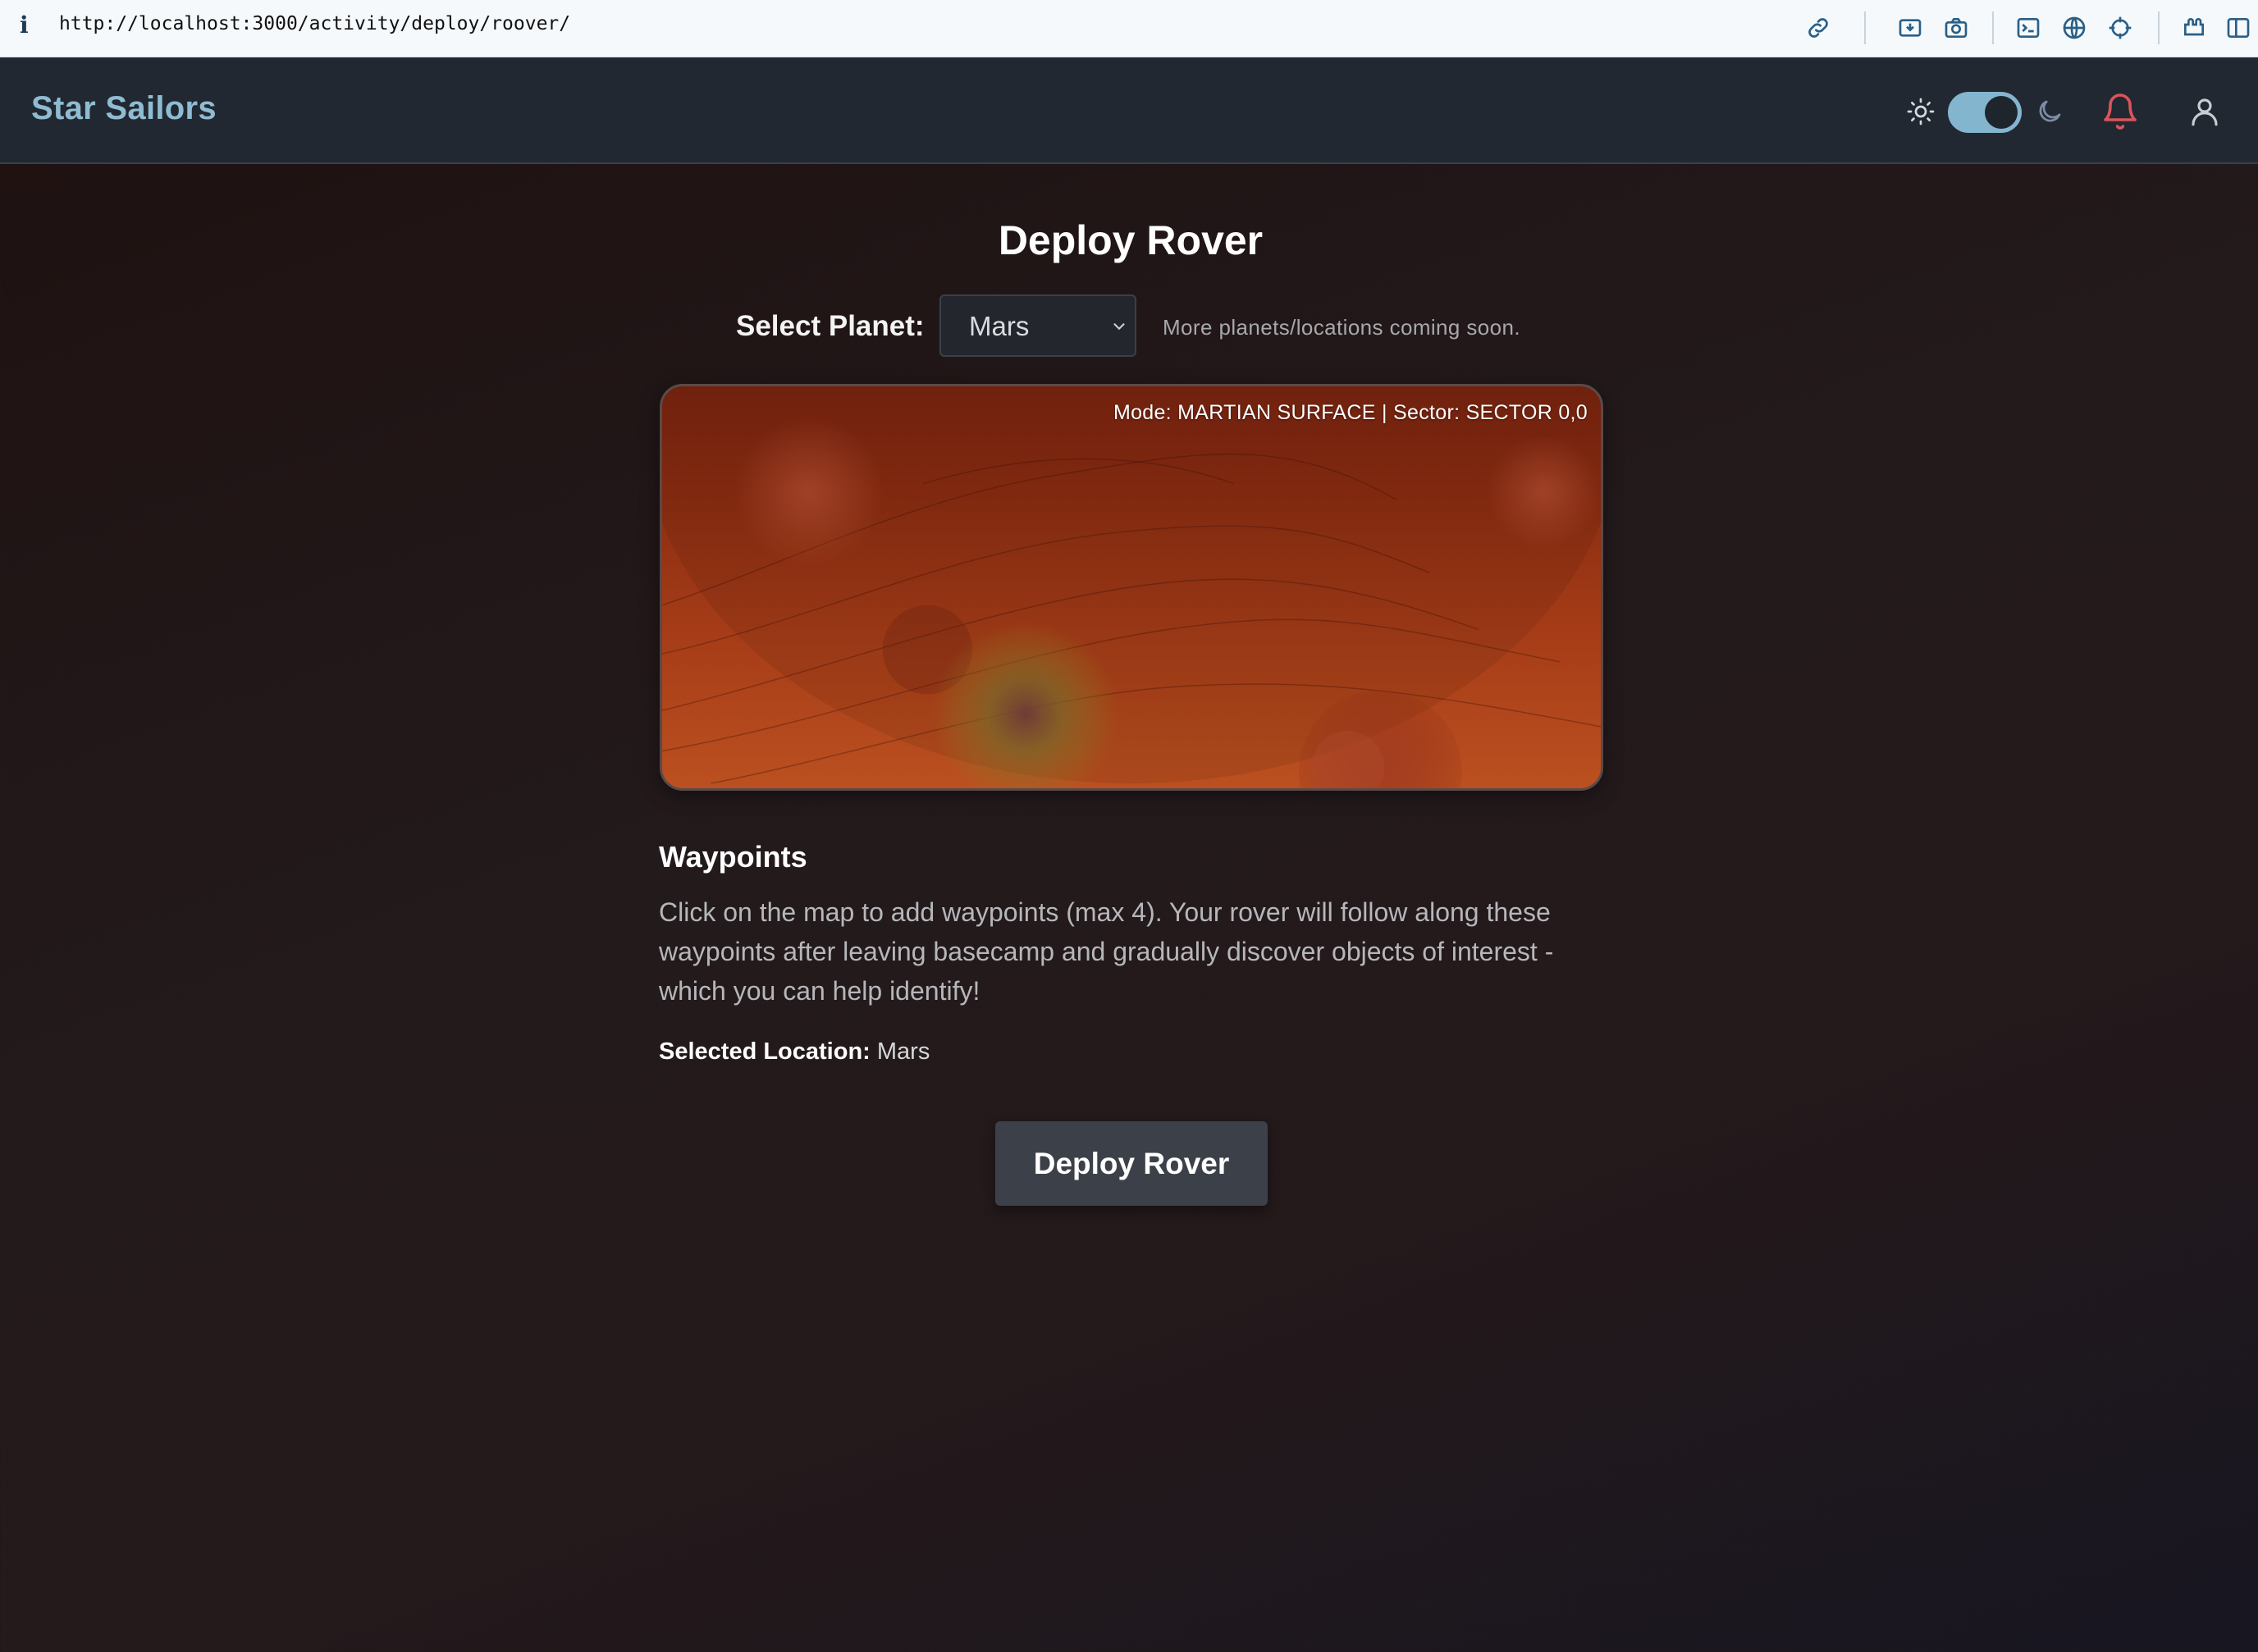  I want to click on planet-label: Select Planet:, so click(830, 326).